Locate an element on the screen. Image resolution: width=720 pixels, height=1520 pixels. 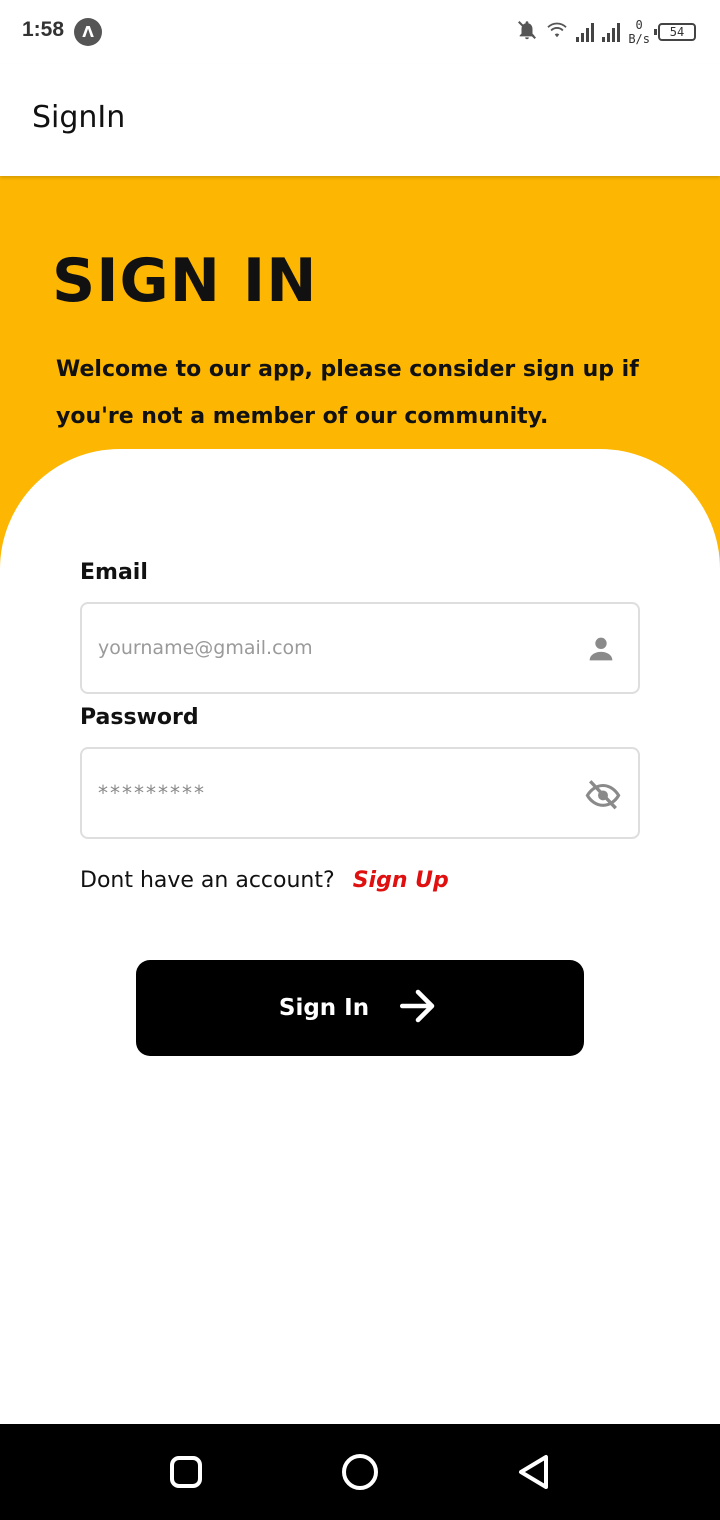
network-speed: 0 B/s is located at coordinates (639, 32).